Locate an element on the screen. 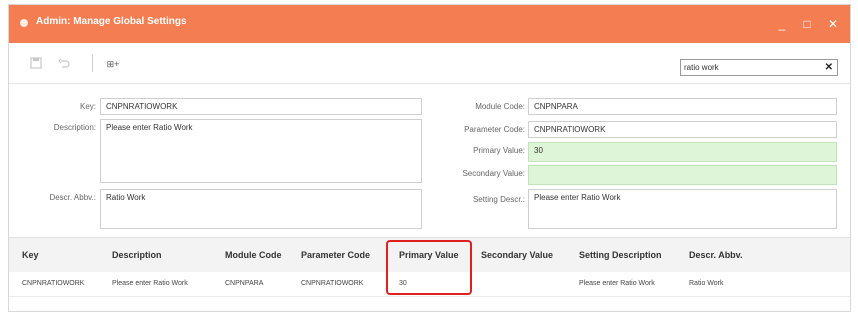  description-field: Please enter Ratio Work is located at coordinates (261, 151).